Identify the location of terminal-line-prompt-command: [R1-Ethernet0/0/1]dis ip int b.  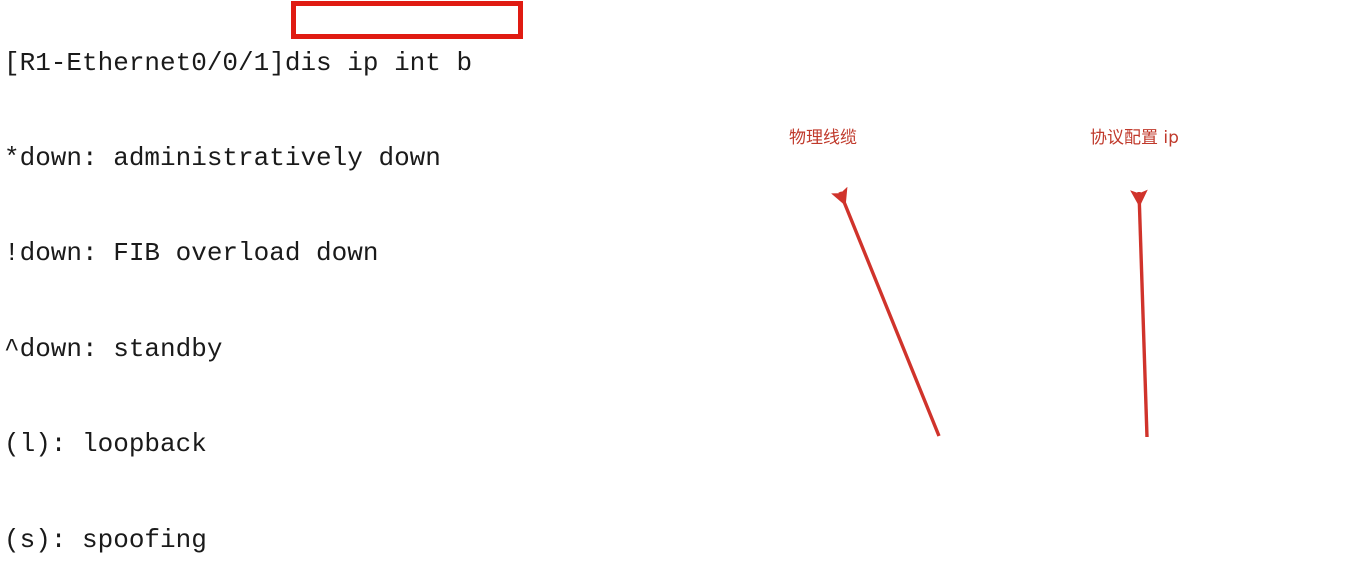
(238, 62).